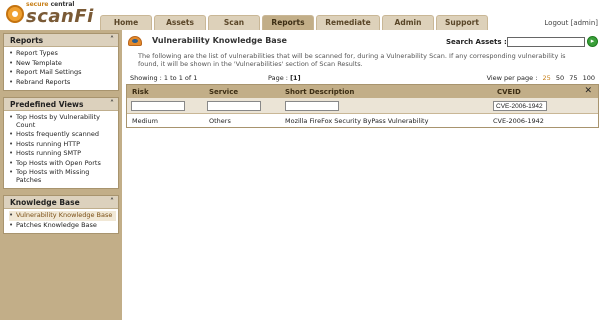  I want to click on description-filter-input, so click(312, 106).